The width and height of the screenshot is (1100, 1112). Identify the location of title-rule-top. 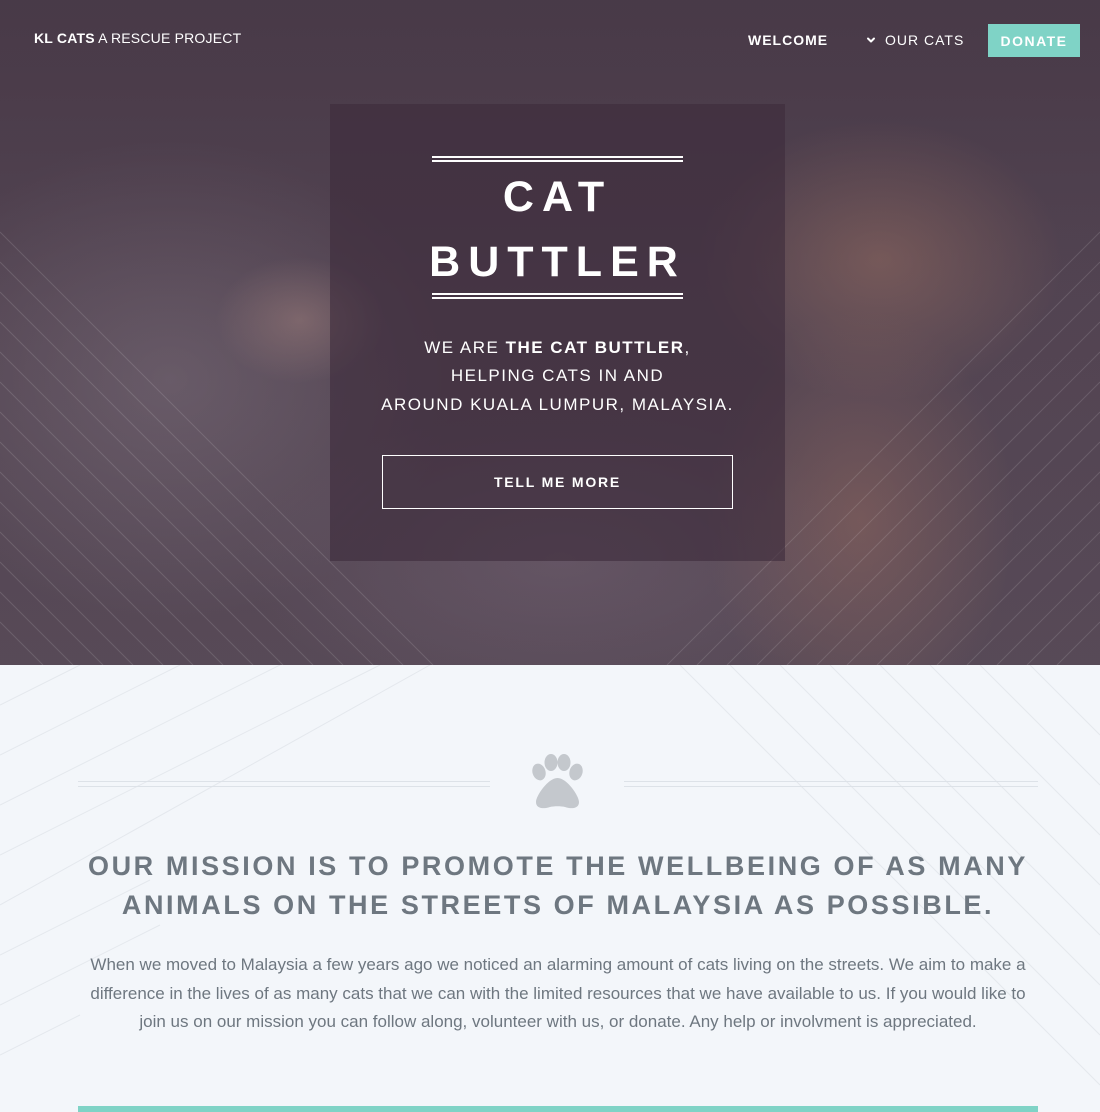
(557, 159).